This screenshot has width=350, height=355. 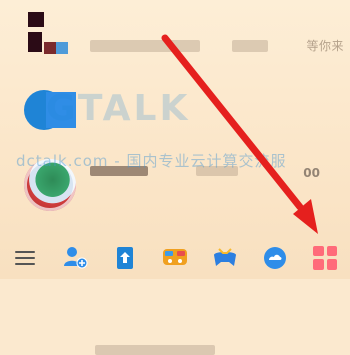 What do you see at coordinates (325, 258) in the screenshot?
I see `apps-grid-icon` at bounding box center [325, 258].